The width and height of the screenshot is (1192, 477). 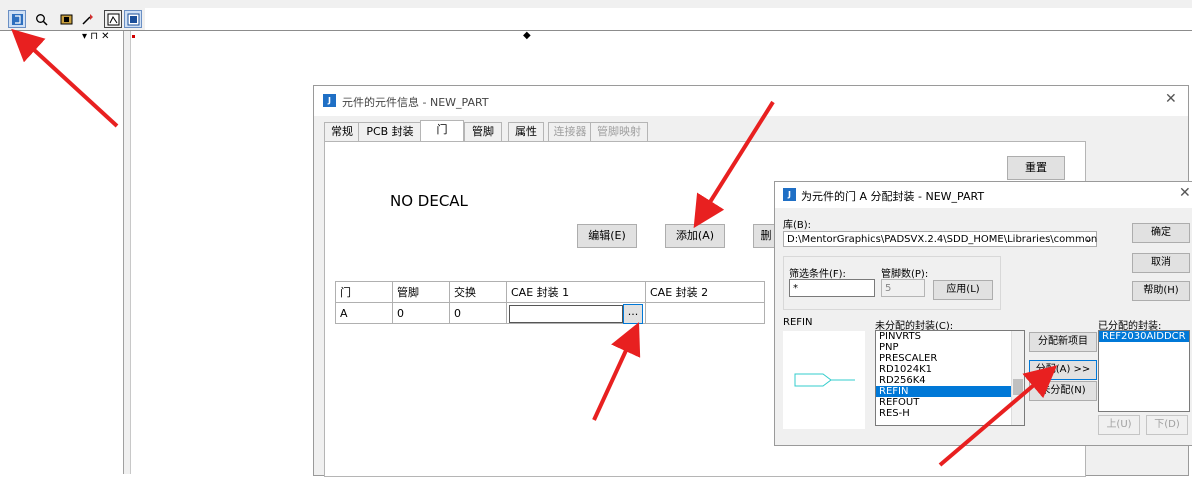 I want to click on list-item: PNP, so click(x=950, y=347).